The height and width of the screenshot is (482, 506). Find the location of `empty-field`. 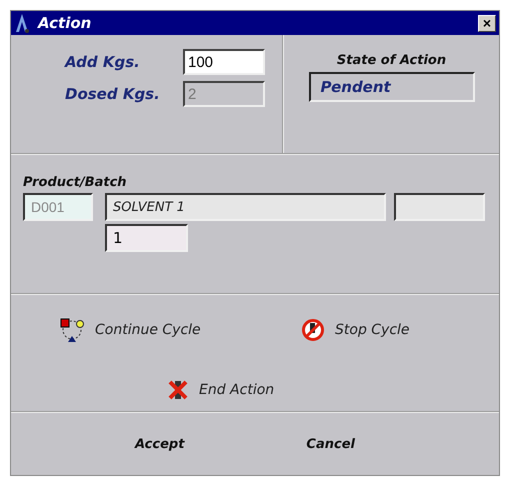

empty-field is located at coordinates (439, 207).